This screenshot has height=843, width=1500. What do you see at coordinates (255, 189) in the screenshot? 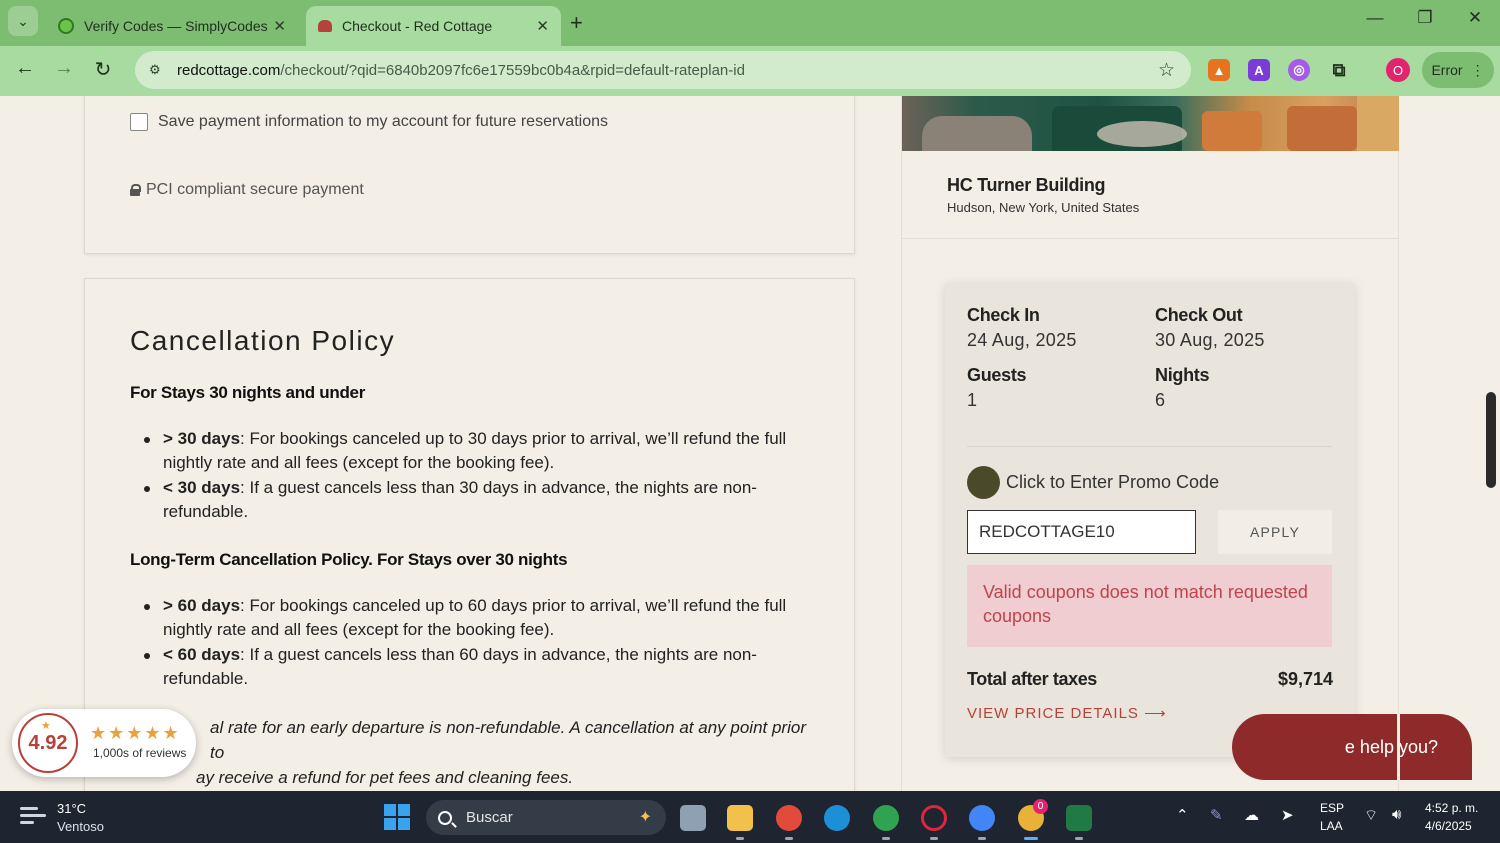
I see `pci-label: PCI compliant secure payment` at bounding box center [255, 189].